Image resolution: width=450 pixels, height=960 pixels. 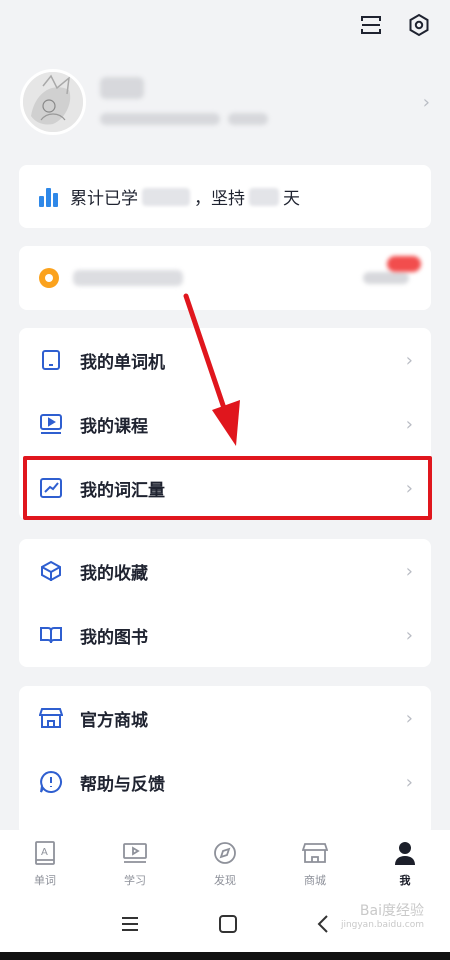 What do you see at coordinates (225, 571) in the screenshot?
I see `menu-item-favorites: 我的收藏 ›` at bounding box center [225, 571].